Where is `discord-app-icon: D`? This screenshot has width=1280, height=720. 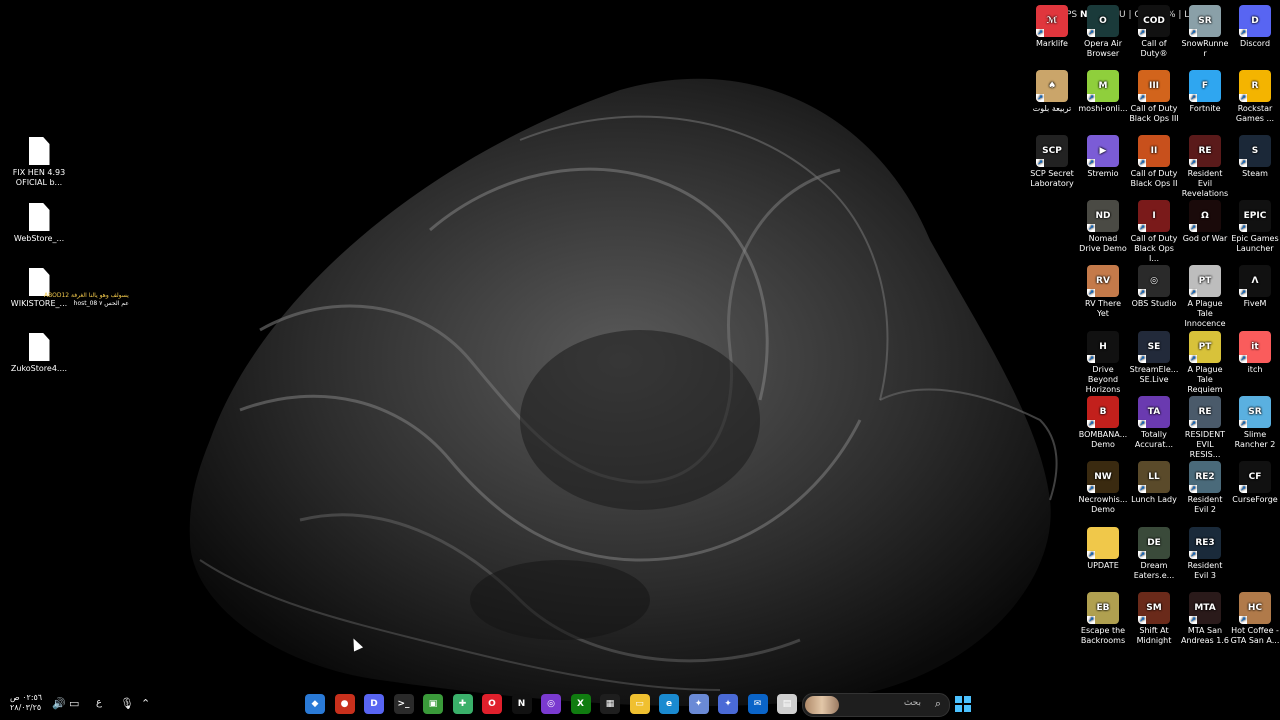 discord-app-icon: D is located at coordinates (374, 704).